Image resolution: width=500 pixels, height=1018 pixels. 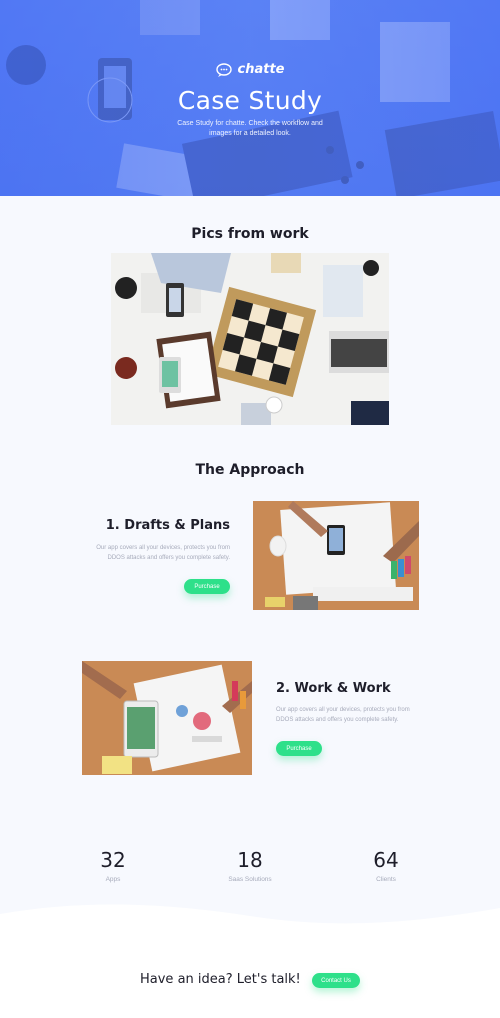 I want to click on stat-saas-value: 18, so click(x=250, y=860).